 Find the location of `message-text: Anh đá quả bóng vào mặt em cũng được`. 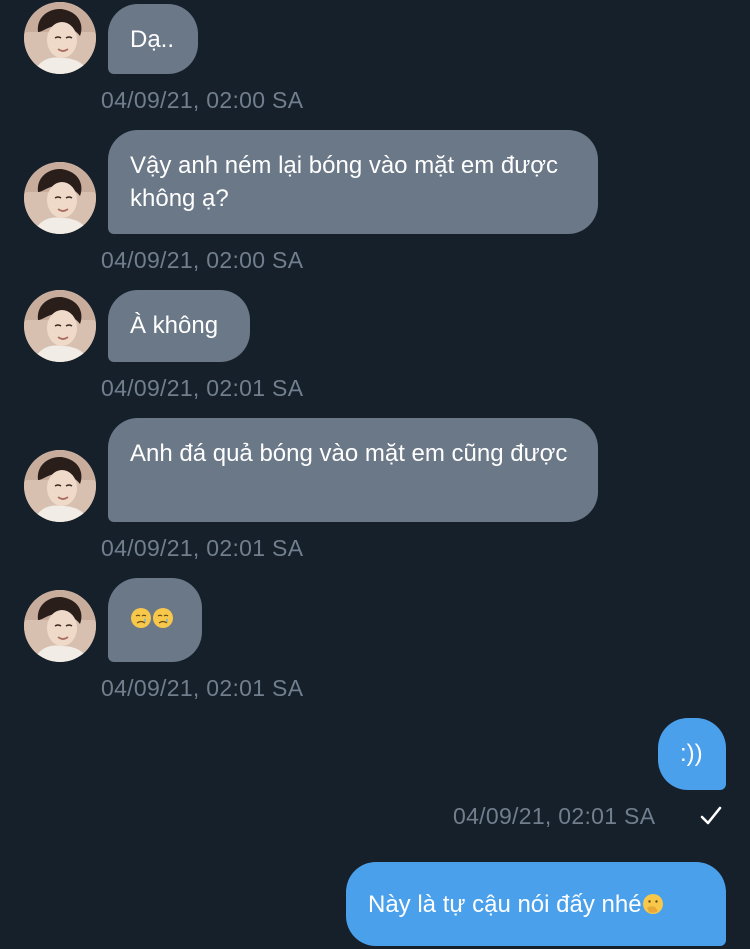

message-text: Anh đá quả bóng vào mặt em cũng được is located at coordinates (349, 453).